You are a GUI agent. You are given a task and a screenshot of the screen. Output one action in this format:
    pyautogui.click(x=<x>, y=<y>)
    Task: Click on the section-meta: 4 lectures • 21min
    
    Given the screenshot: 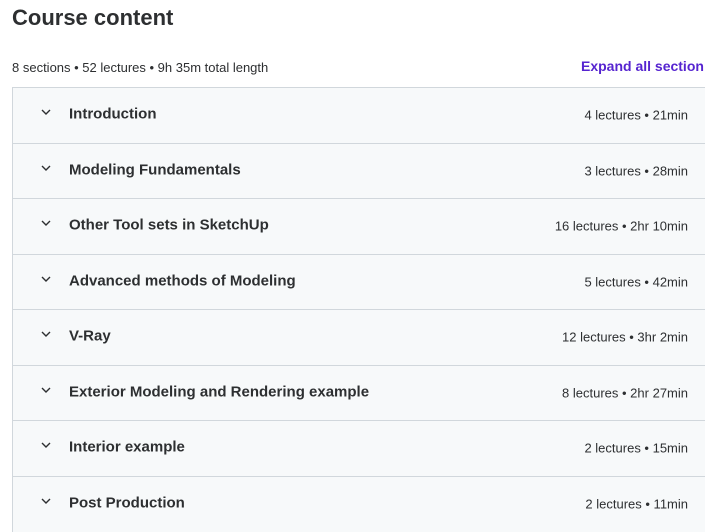 What is the action you would take?
    pyautogui.click(x=636, y=115)
    